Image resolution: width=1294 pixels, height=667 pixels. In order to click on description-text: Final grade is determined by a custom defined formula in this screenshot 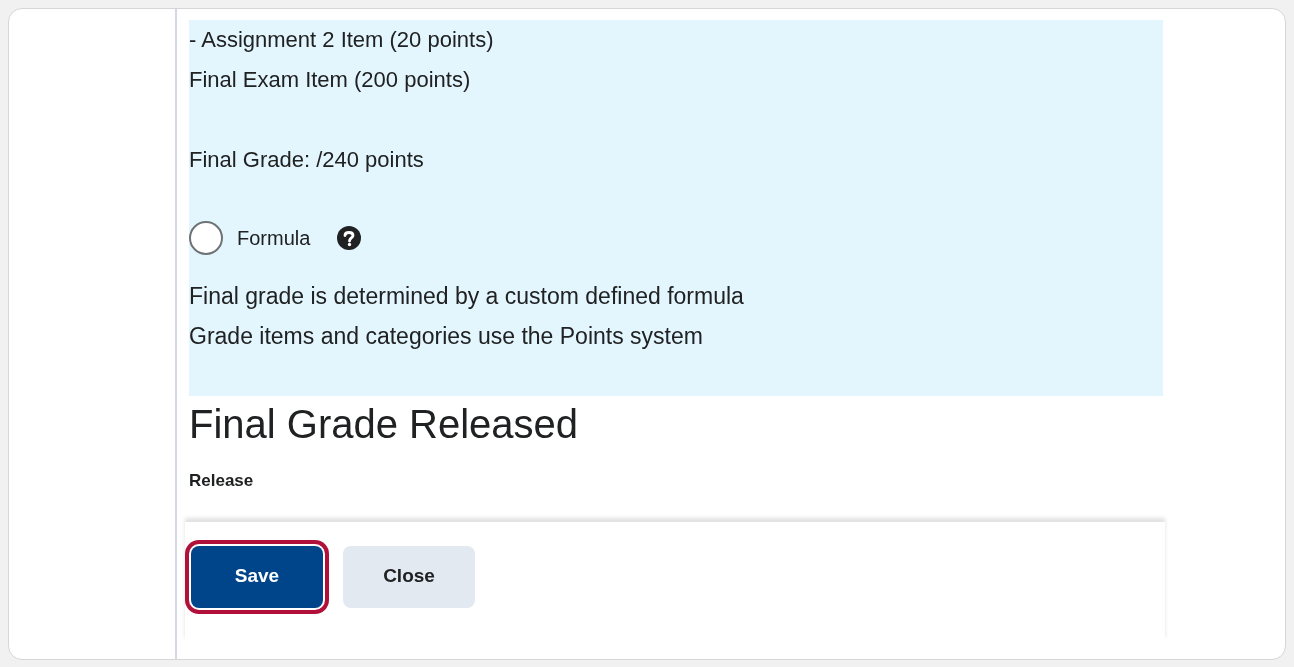, I will do `click(466, 296)`.